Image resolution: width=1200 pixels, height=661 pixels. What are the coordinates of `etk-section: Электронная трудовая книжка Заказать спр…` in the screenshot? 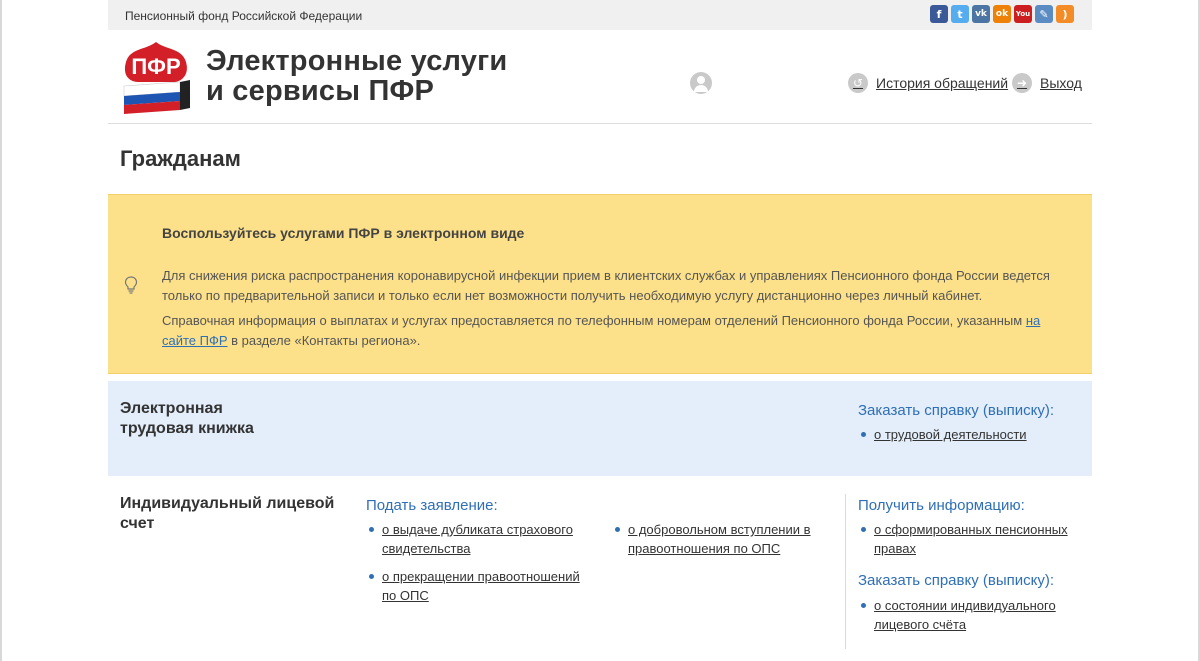 It's located at (600, 428).